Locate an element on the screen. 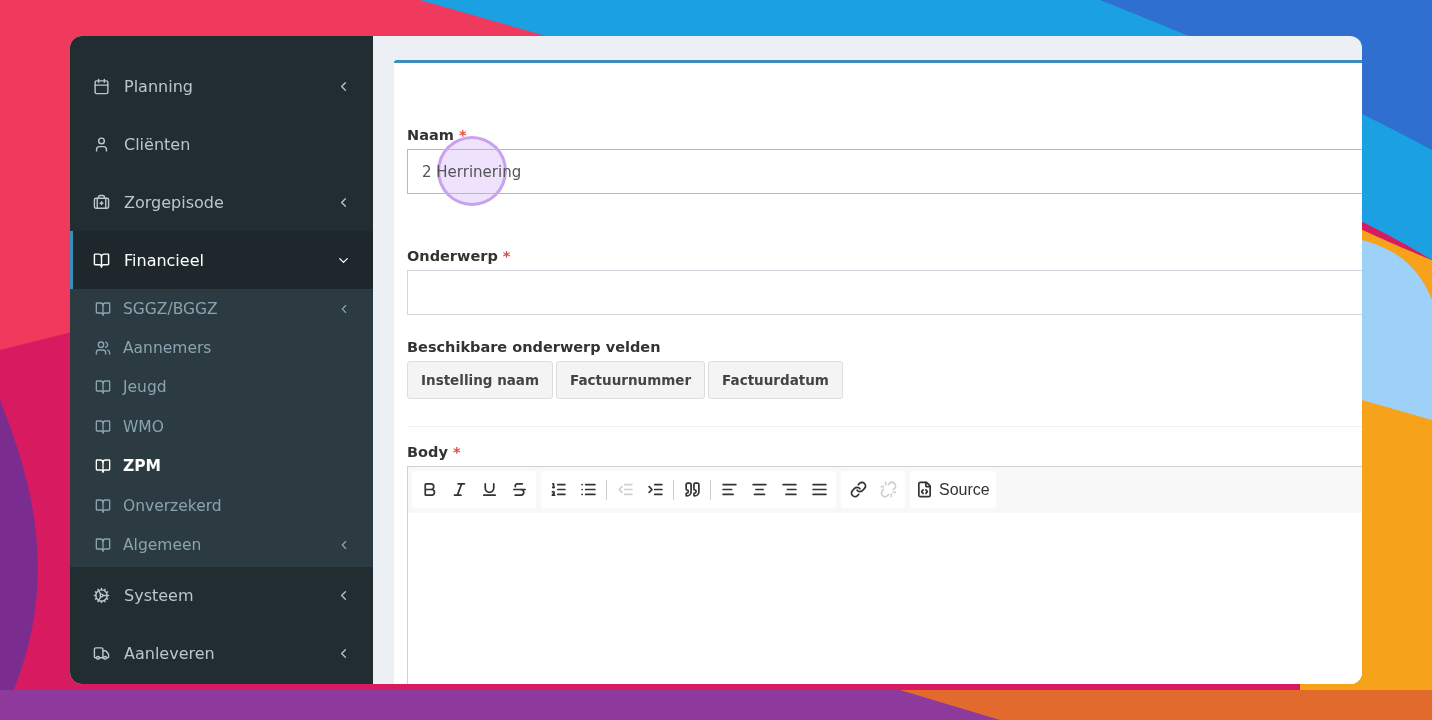 The image size is (1432, 720). align-left-icon is located at coordinates (729, 489).